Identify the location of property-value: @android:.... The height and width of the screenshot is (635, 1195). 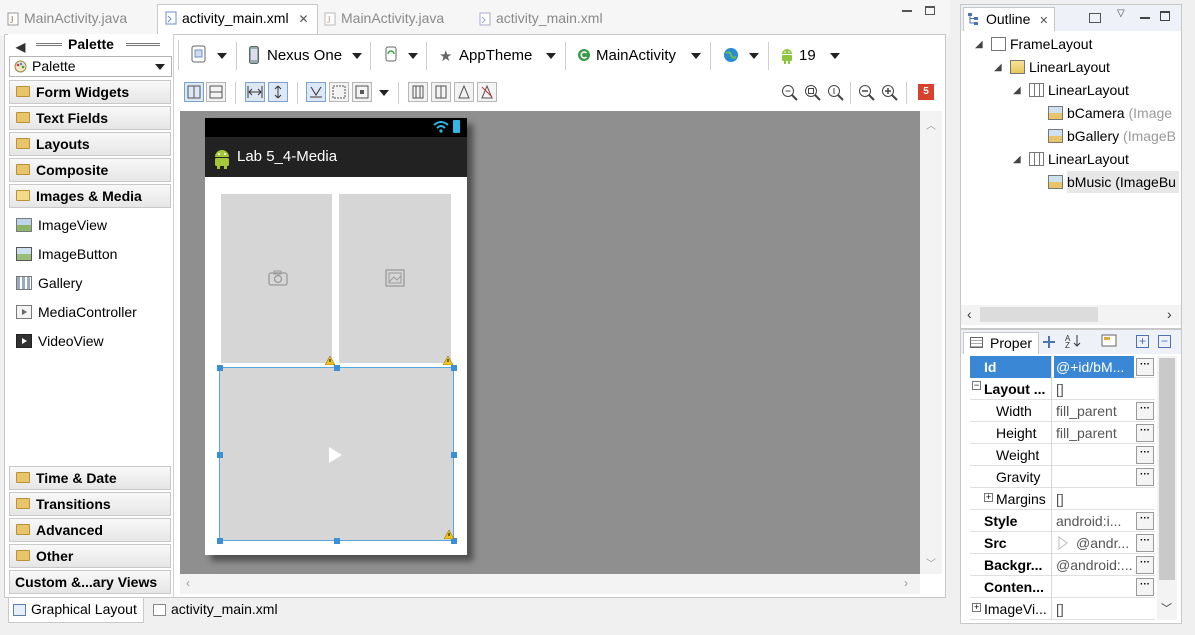
(1094, 565).